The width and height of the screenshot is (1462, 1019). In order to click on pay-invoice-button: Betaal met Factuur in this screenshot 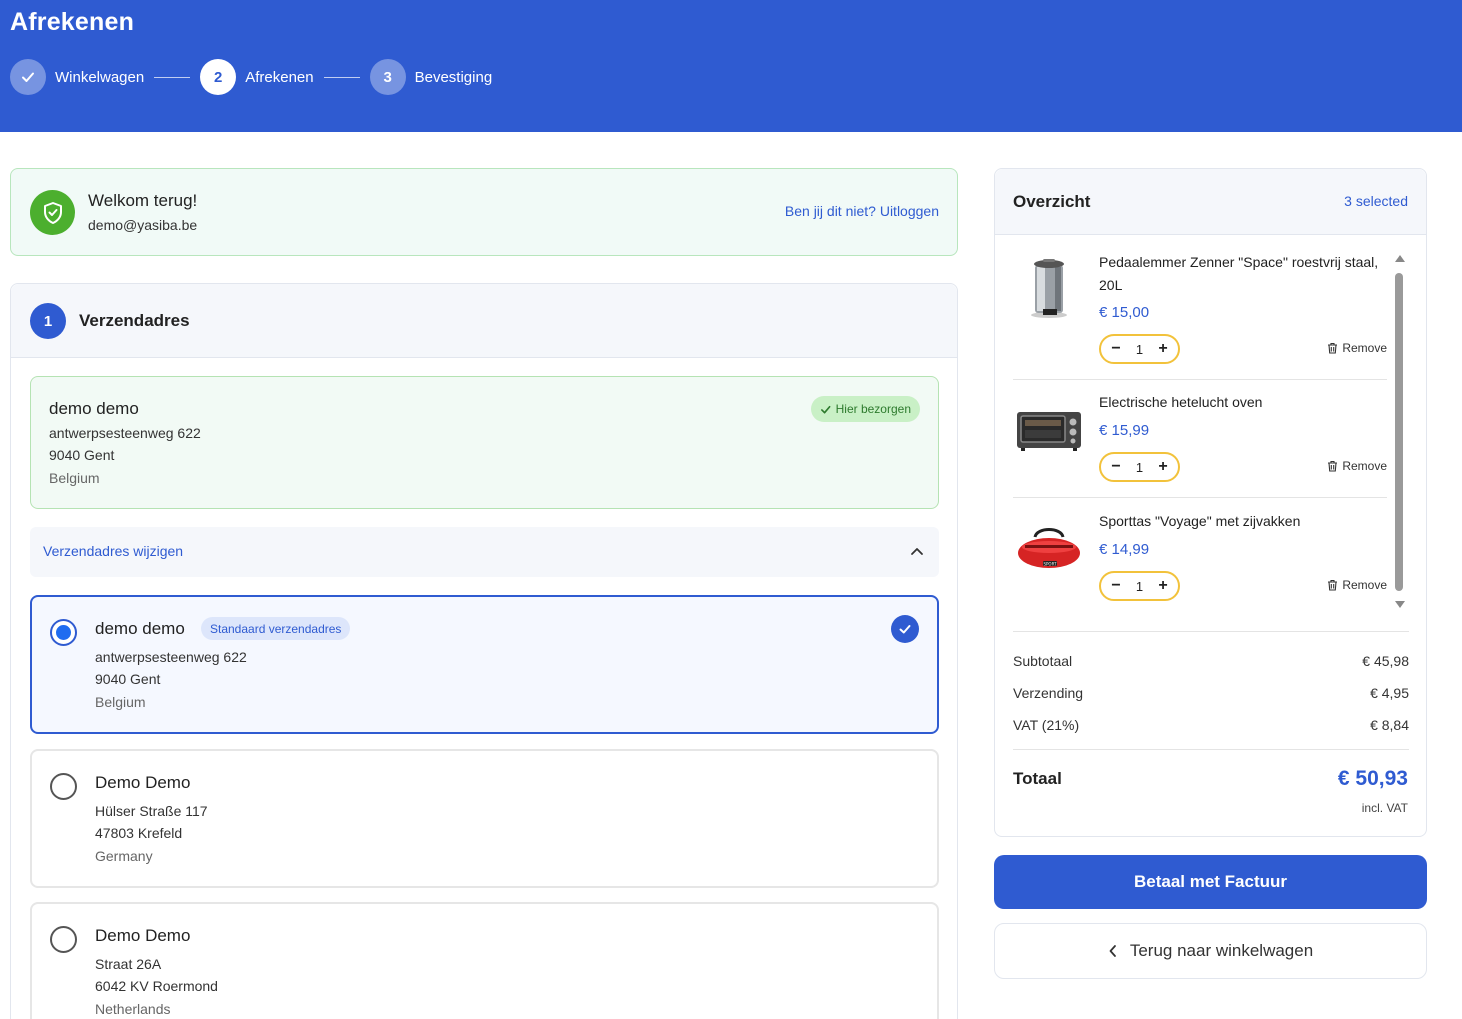, I will do `click(1210, 882)`.